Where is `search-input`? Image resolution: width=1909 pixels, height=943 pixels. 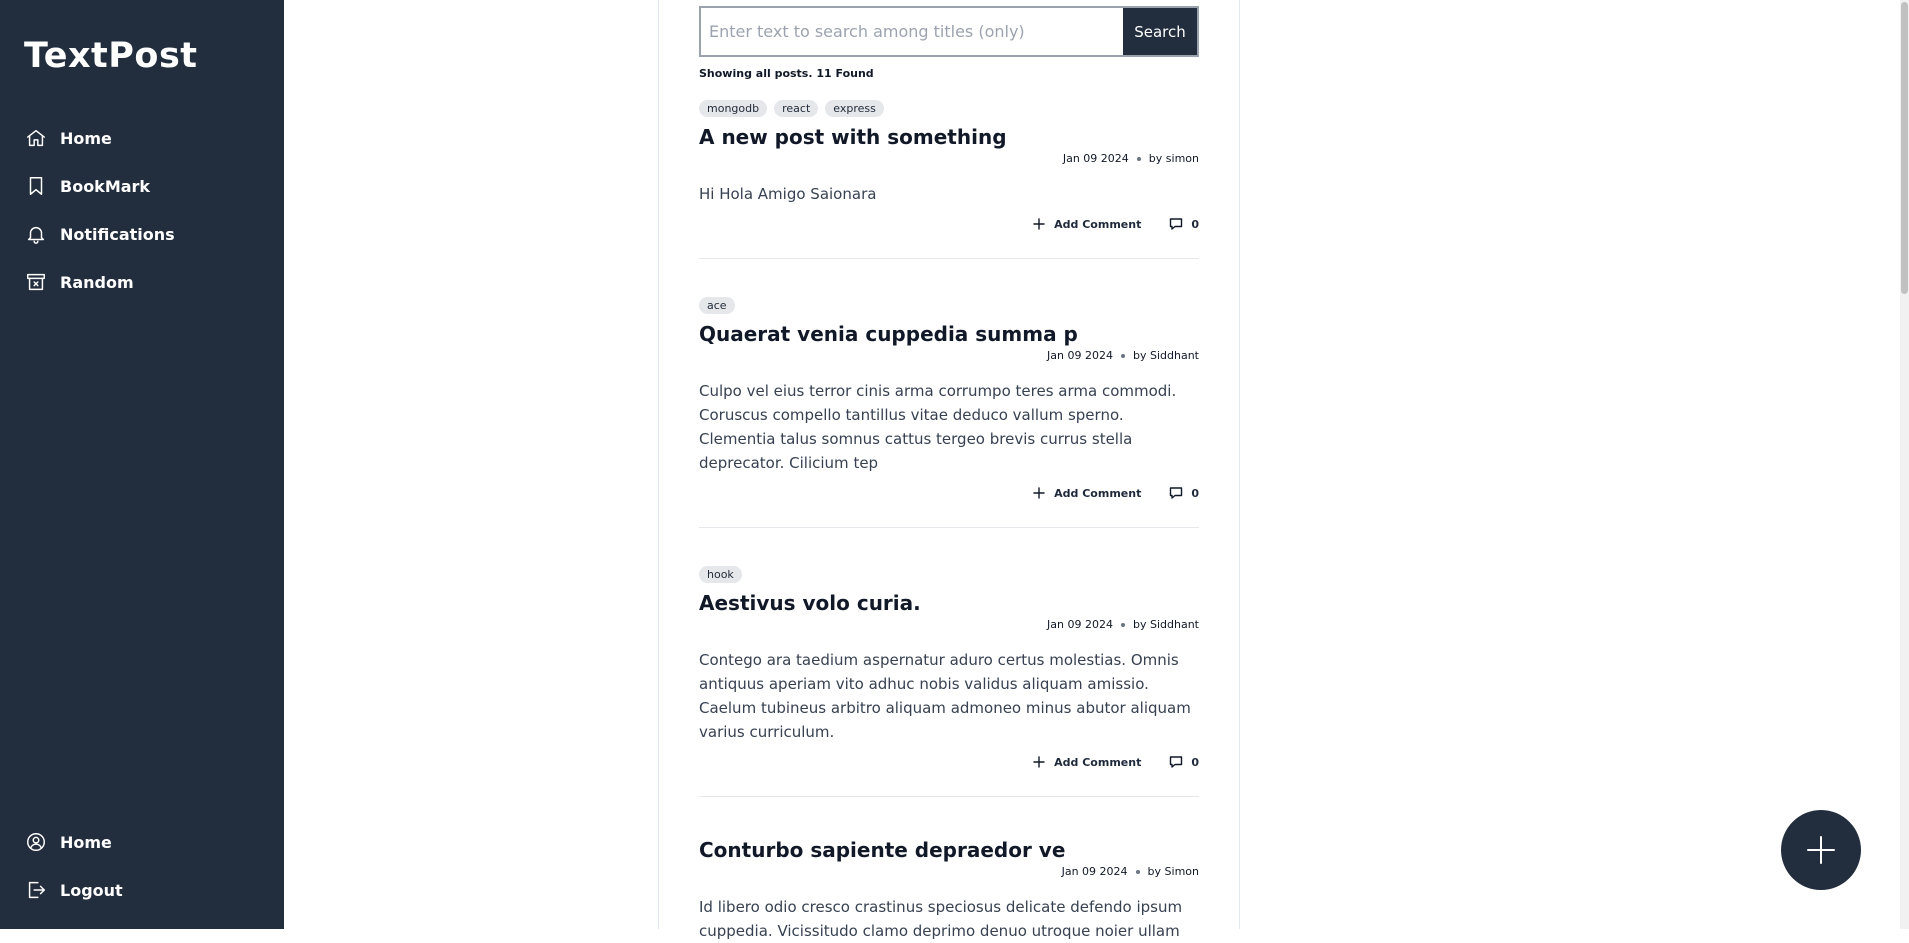 search-input is located at coordinates (912, 31).